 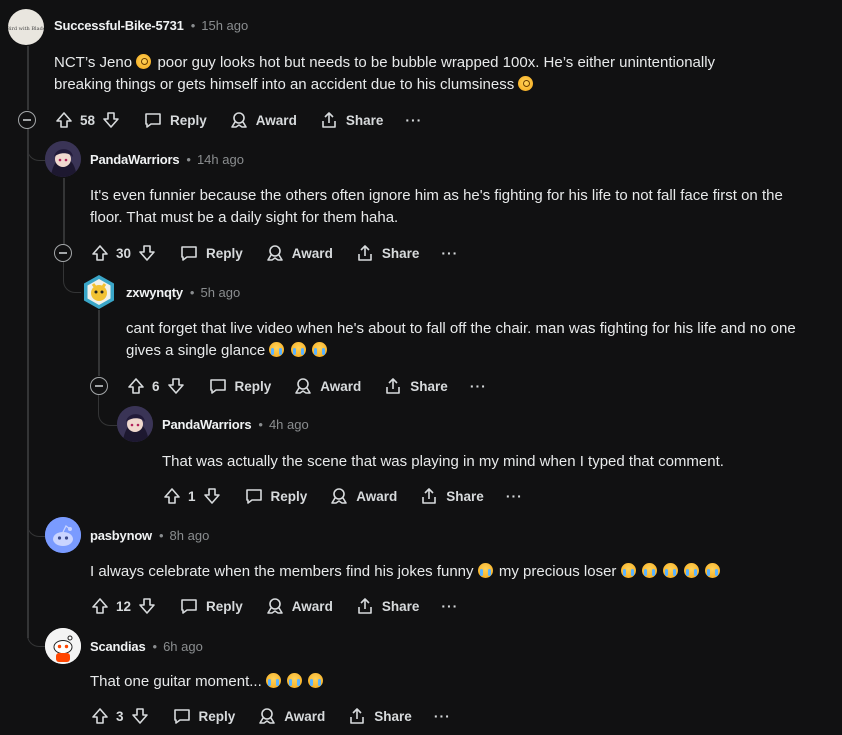 What do you see at coordinates (190, 535) in the screenshot?
I see `timestamp: 8h ago` at bounding box center [190, 535].